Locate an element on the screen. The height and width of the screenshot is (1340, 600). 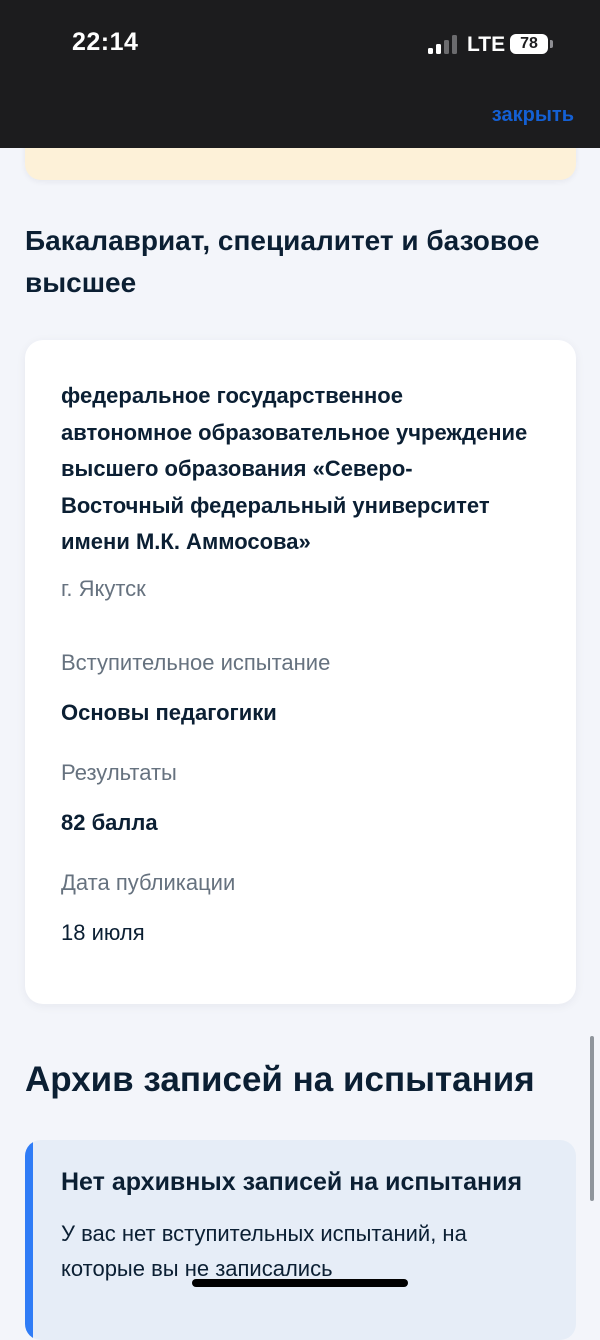
date-label: Дата публикации is located at coordinates (148, 882).